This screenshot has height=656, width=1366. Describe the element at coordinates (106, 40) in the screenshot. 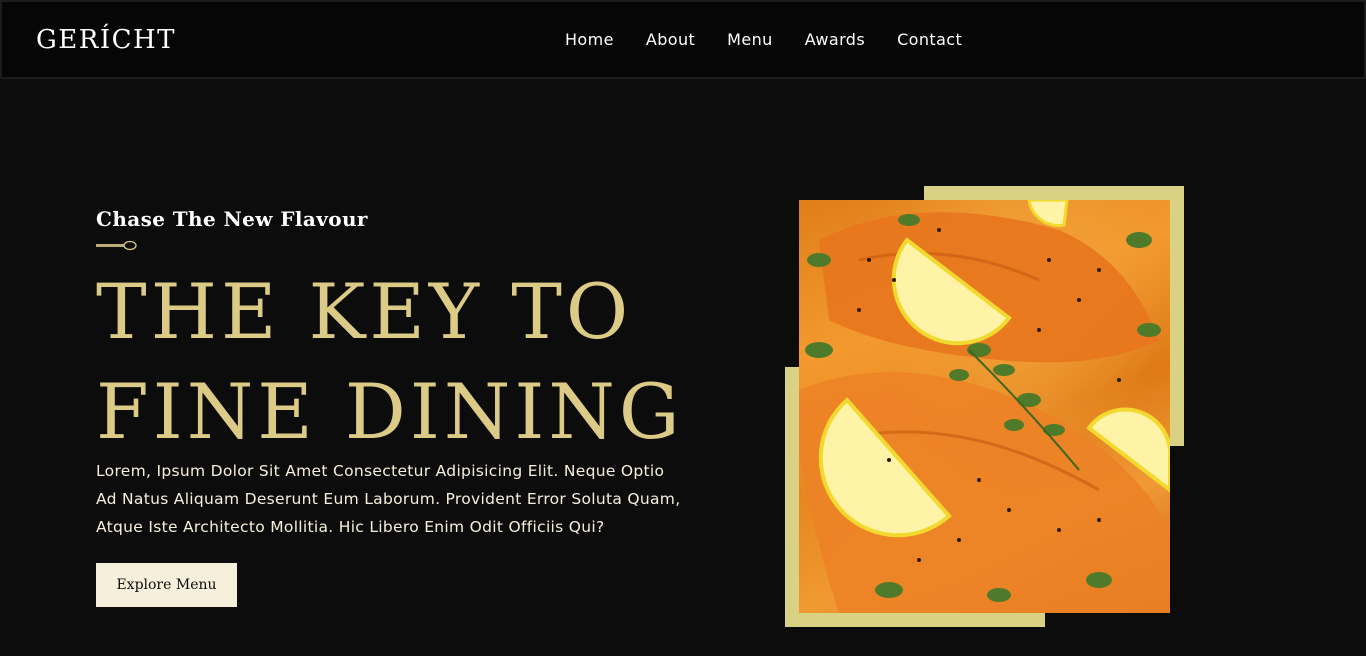

I see `logo: GERÍCHT` at that location.